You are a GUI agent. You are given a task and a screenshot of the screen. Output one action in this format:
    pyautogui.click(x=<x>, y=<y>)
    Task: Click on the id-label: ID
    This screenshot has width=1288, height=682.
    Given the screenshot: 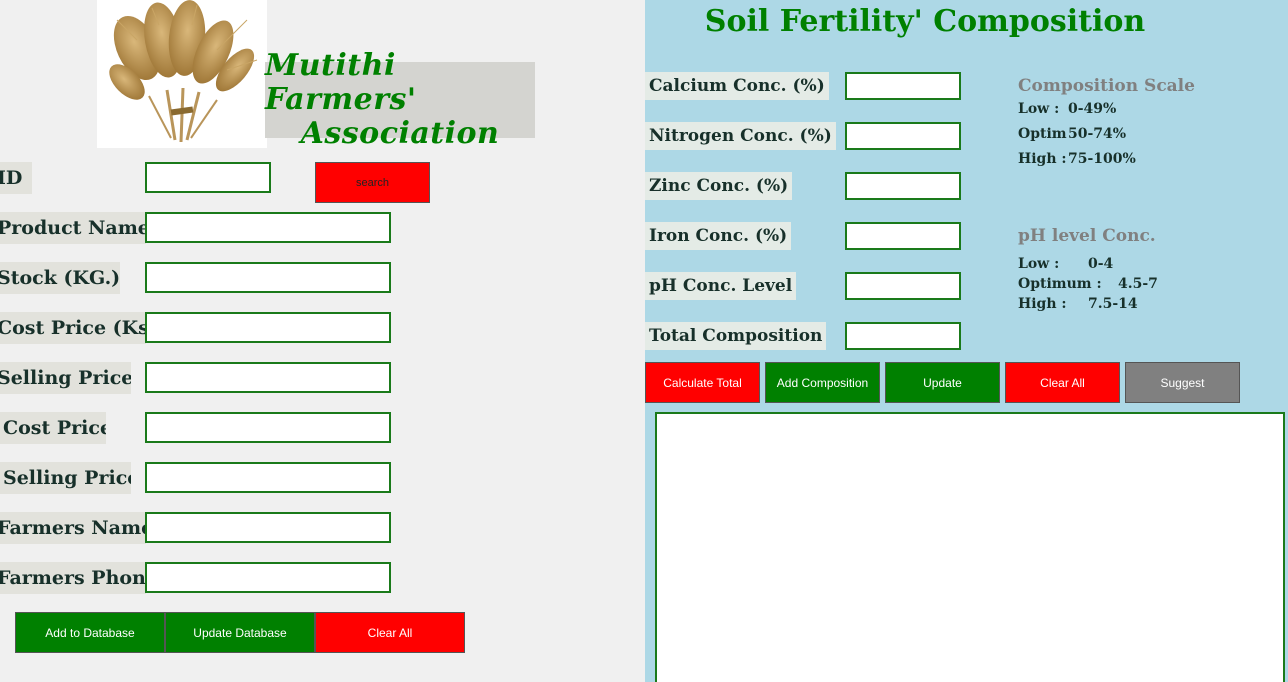 What is the action you would take?
    pyautogui.click(x=16, y=178)
    